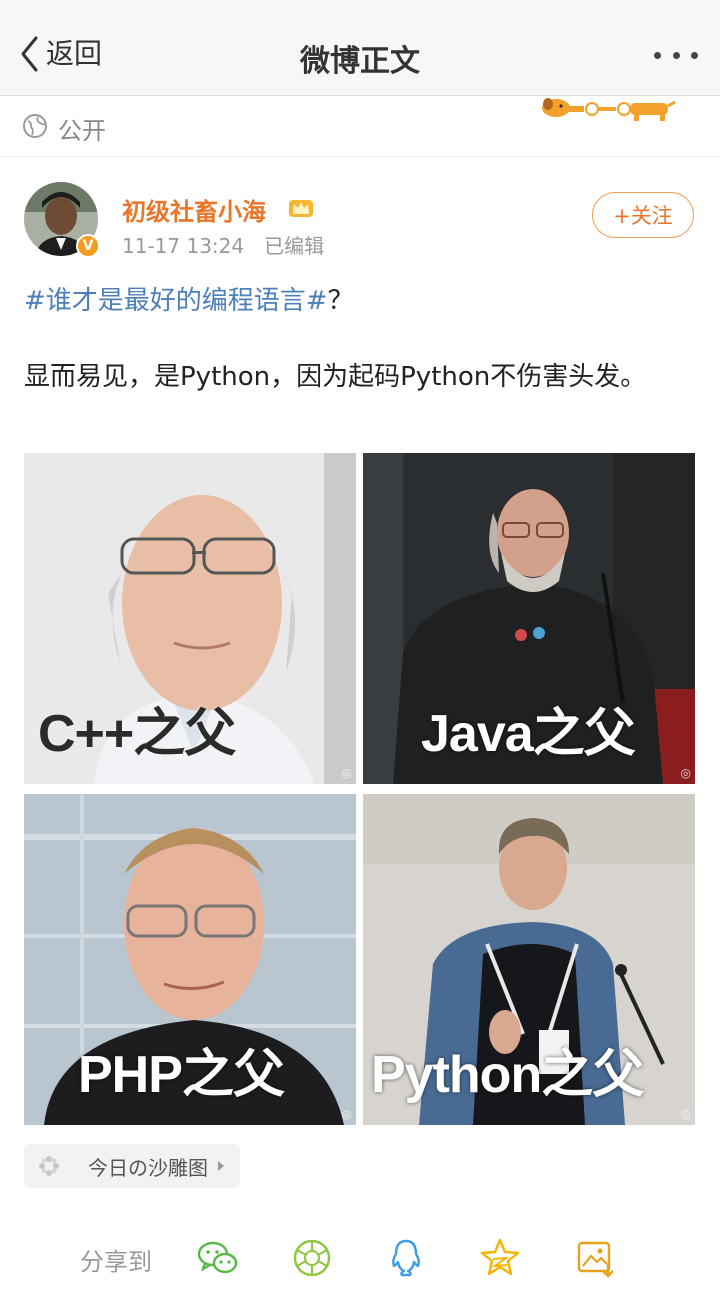 The image size is (720, 1309). Describe the element at coordinates (507, 1075) in the screenshot. I see `image-caption: Python之父` at that location.